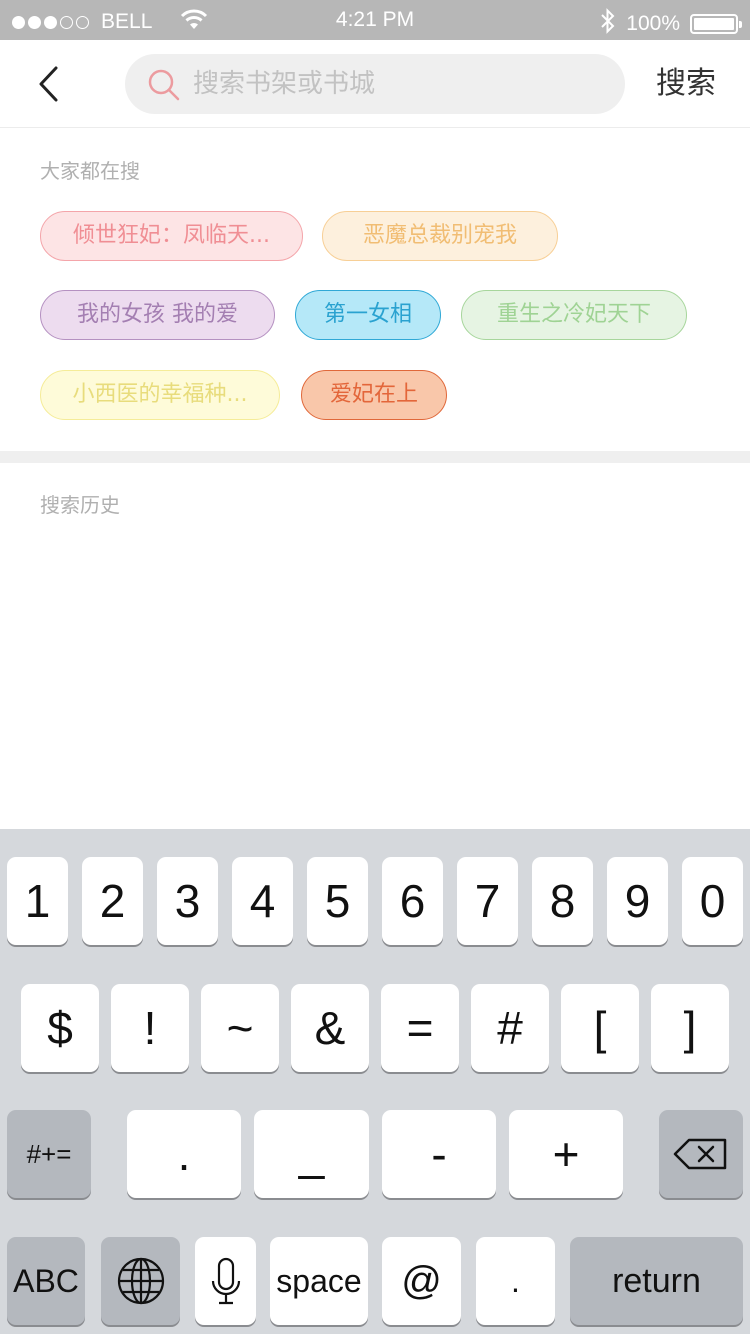 This screenshot has height=1334, width=750. I want to click on key-right-bracket: ], so click(690, 1028).